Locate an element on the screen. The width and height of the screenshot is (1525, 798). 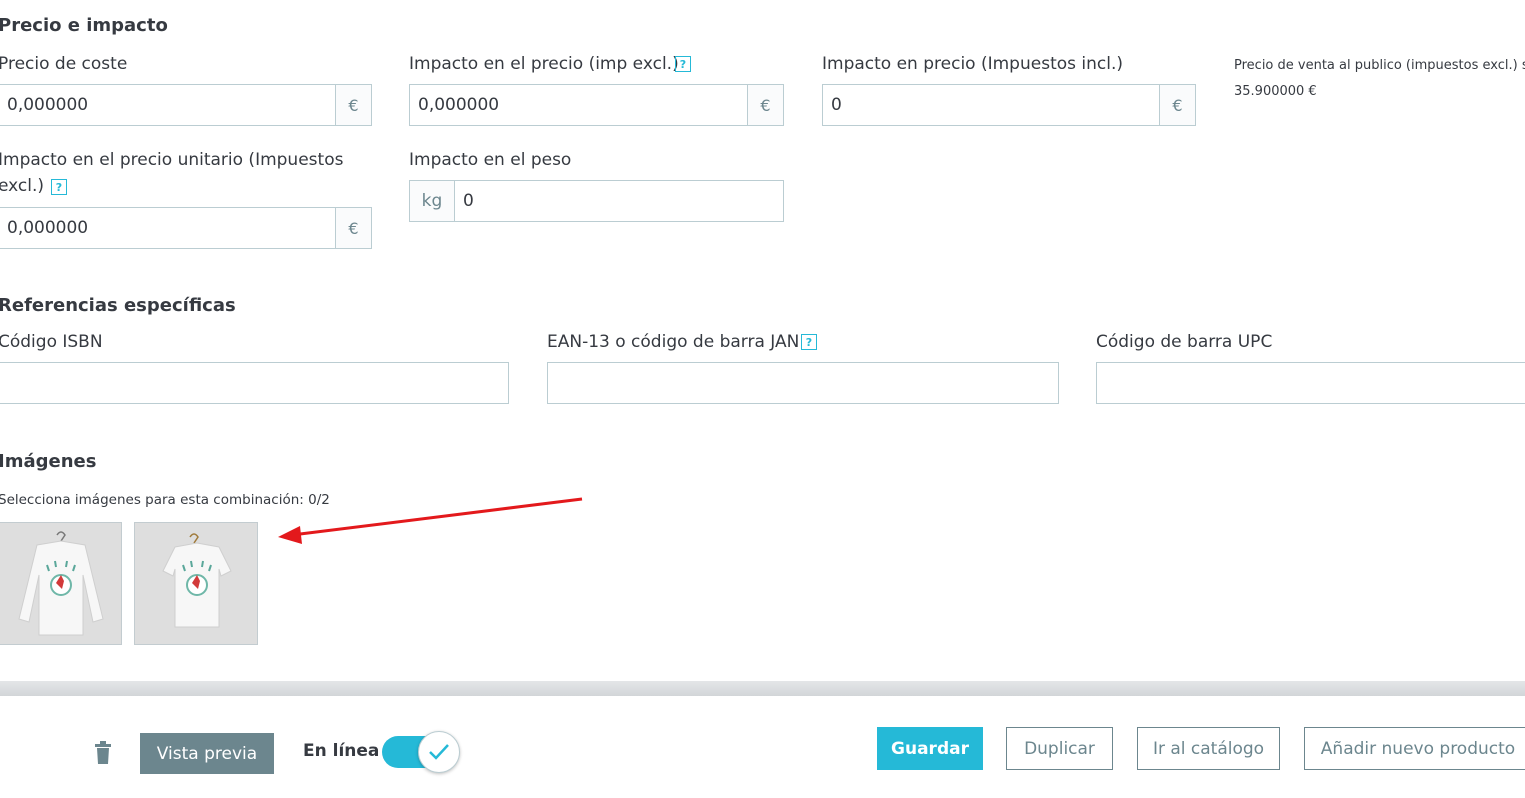
annotation-arrow is located at coordinates (430, 520).